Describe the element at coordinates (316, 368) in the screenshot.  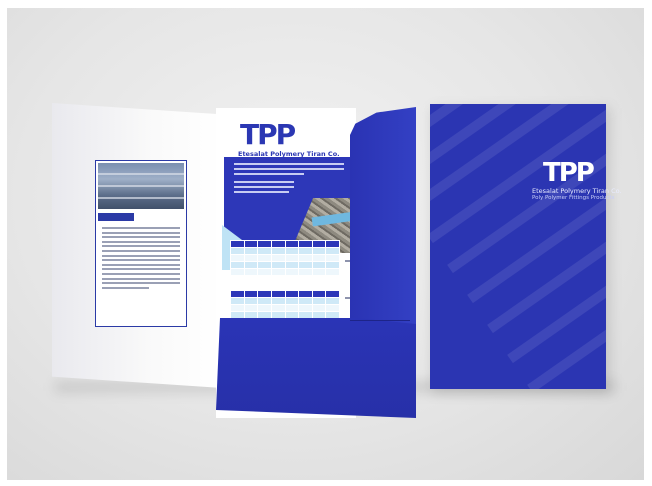
I see `folder-pocket` at that location.